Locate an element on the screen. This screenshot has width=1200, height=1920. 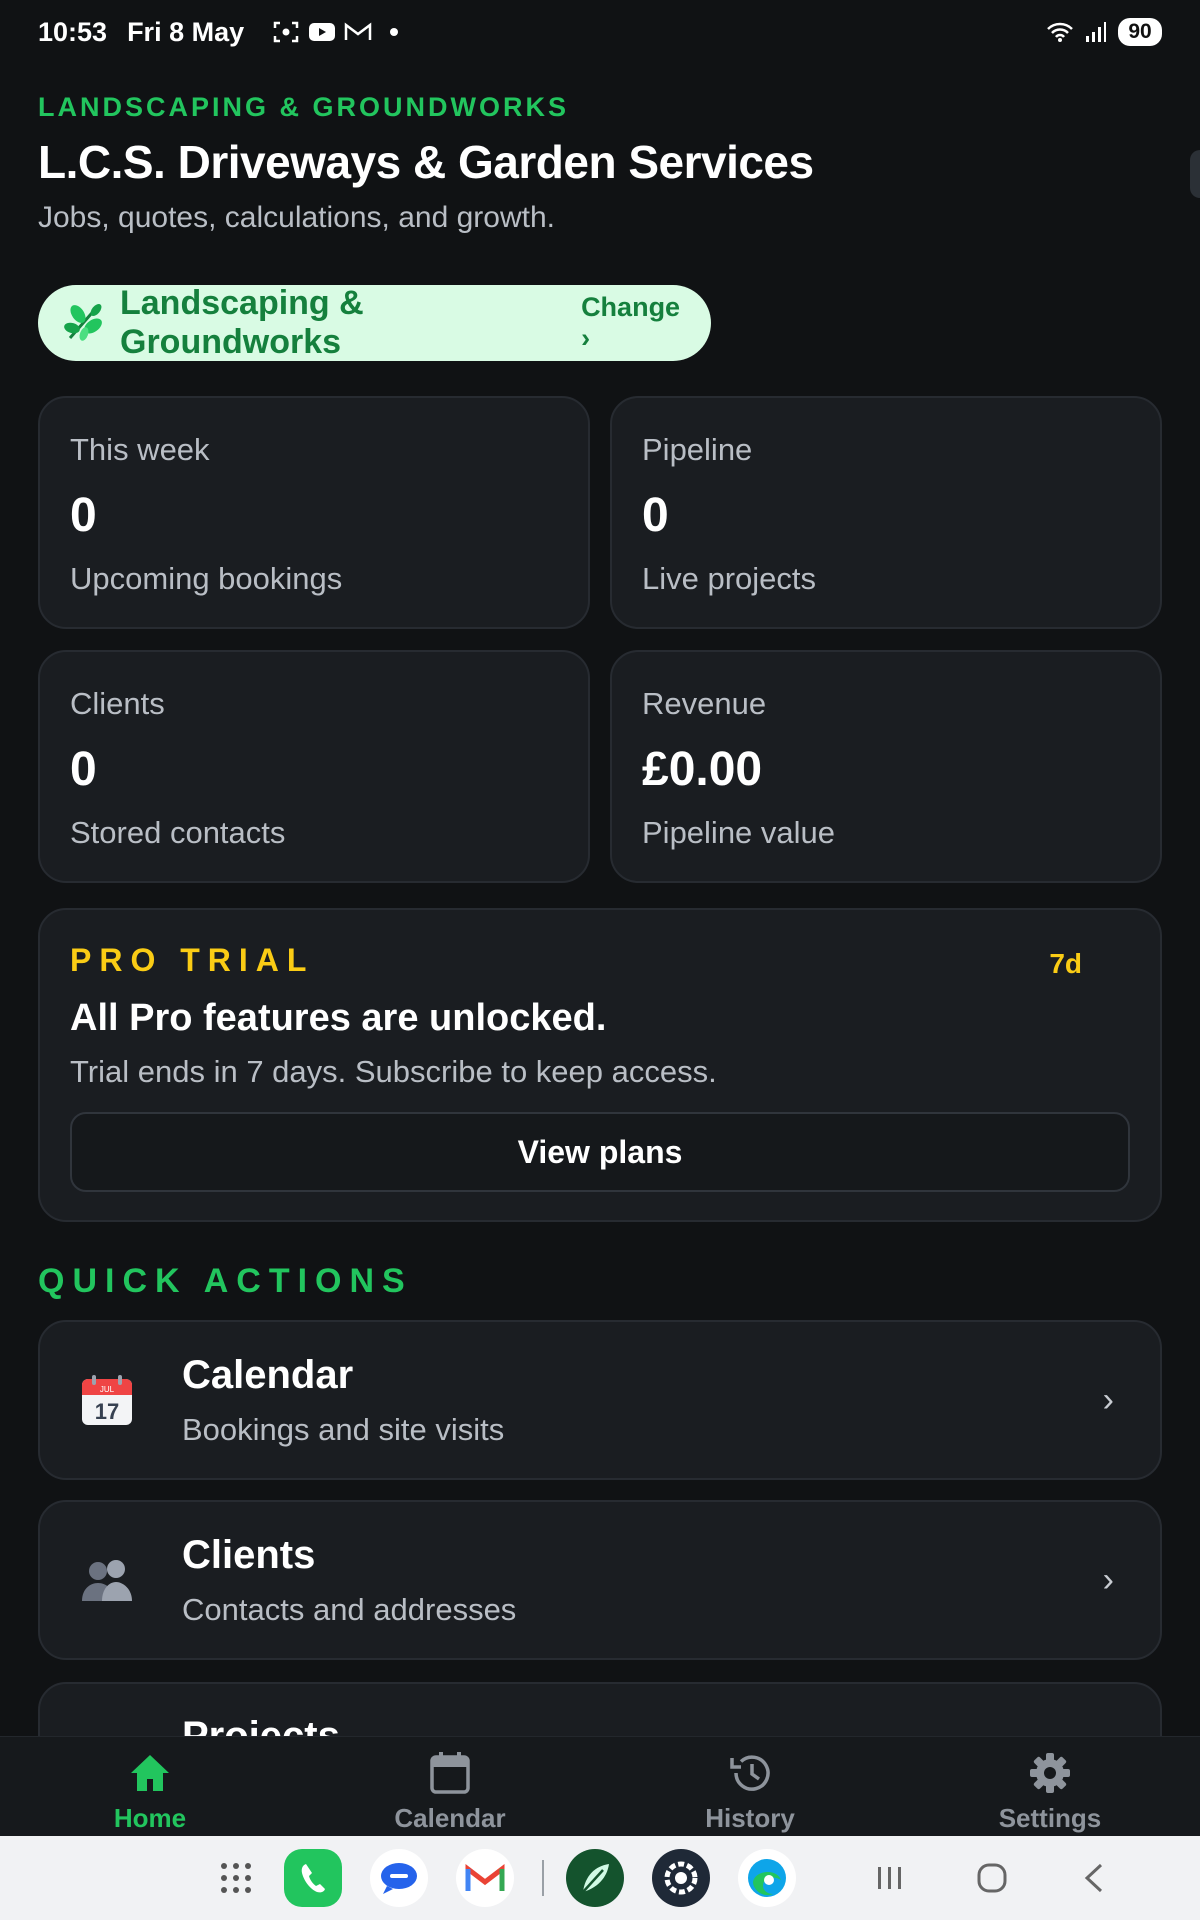
edge-panel-handle is located at coordinates (1195, 174).